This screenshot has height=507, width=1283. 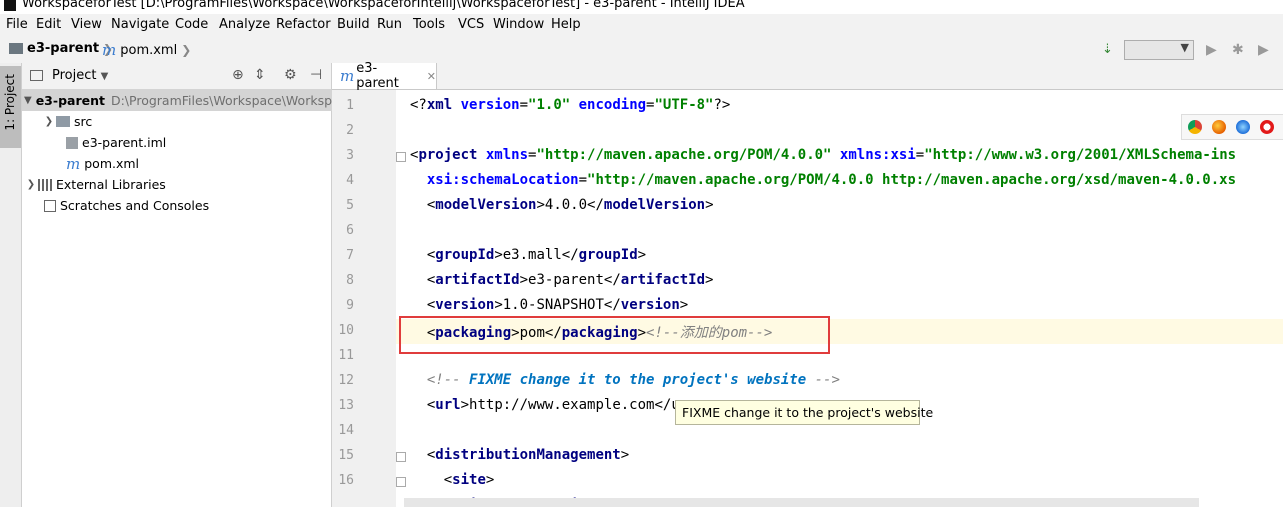 What do you see at coordinates (641, 51) in the screenshot?
I see `navigation-bar: e3-parent ❯ m pom.xml ❯` at bounding box center [641, 51].